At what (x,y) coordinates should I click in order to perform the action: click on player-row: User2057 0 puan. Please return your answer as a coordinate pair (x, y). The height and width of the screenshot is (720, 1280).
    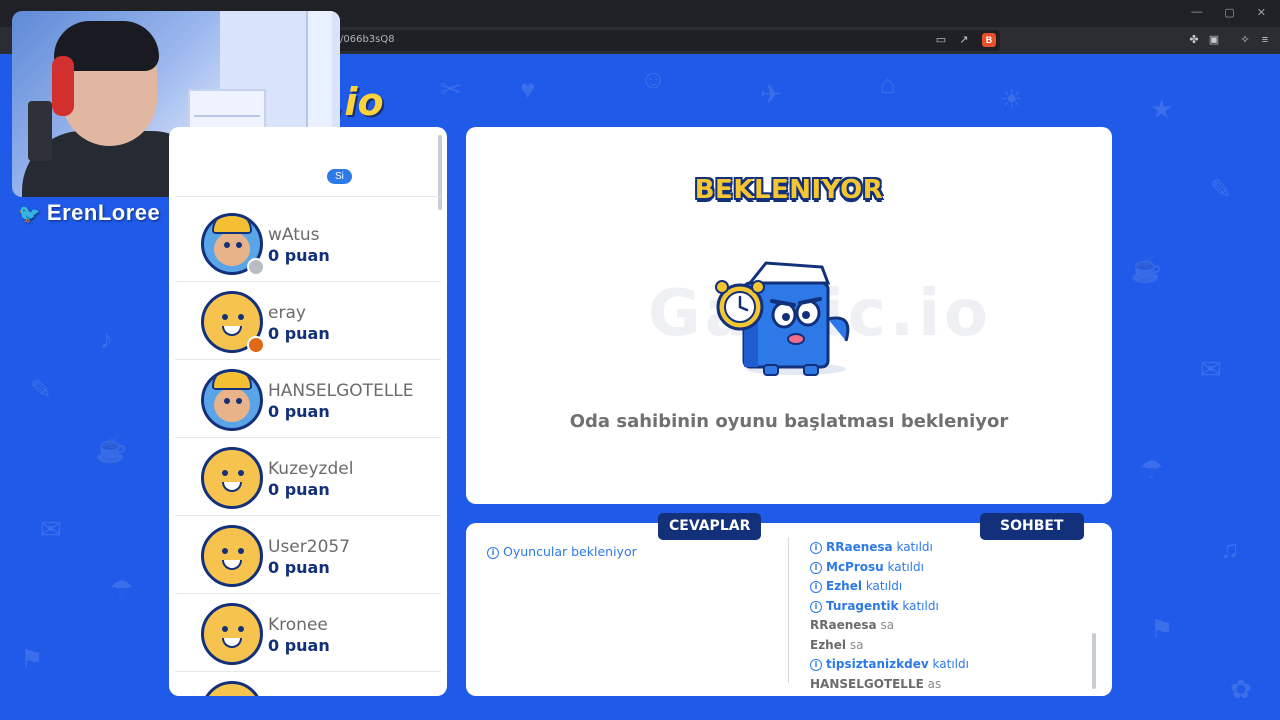
    Looking at the image, I should click on (308, 555).